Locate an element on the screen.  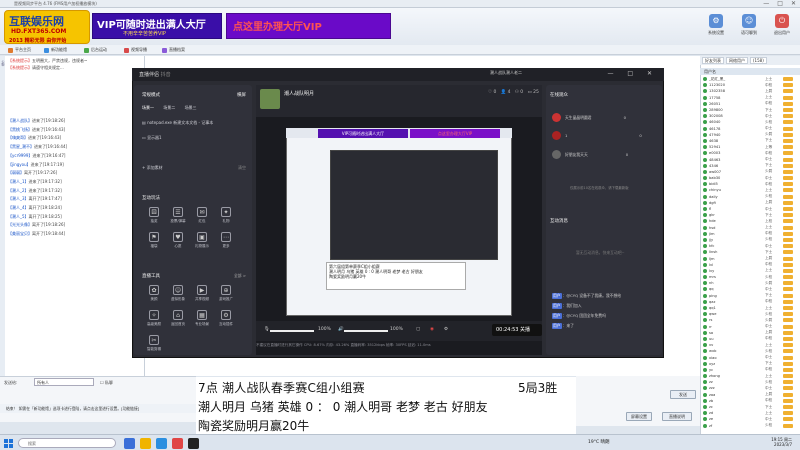
windows-start-icon is located at coordinates (8, 443).